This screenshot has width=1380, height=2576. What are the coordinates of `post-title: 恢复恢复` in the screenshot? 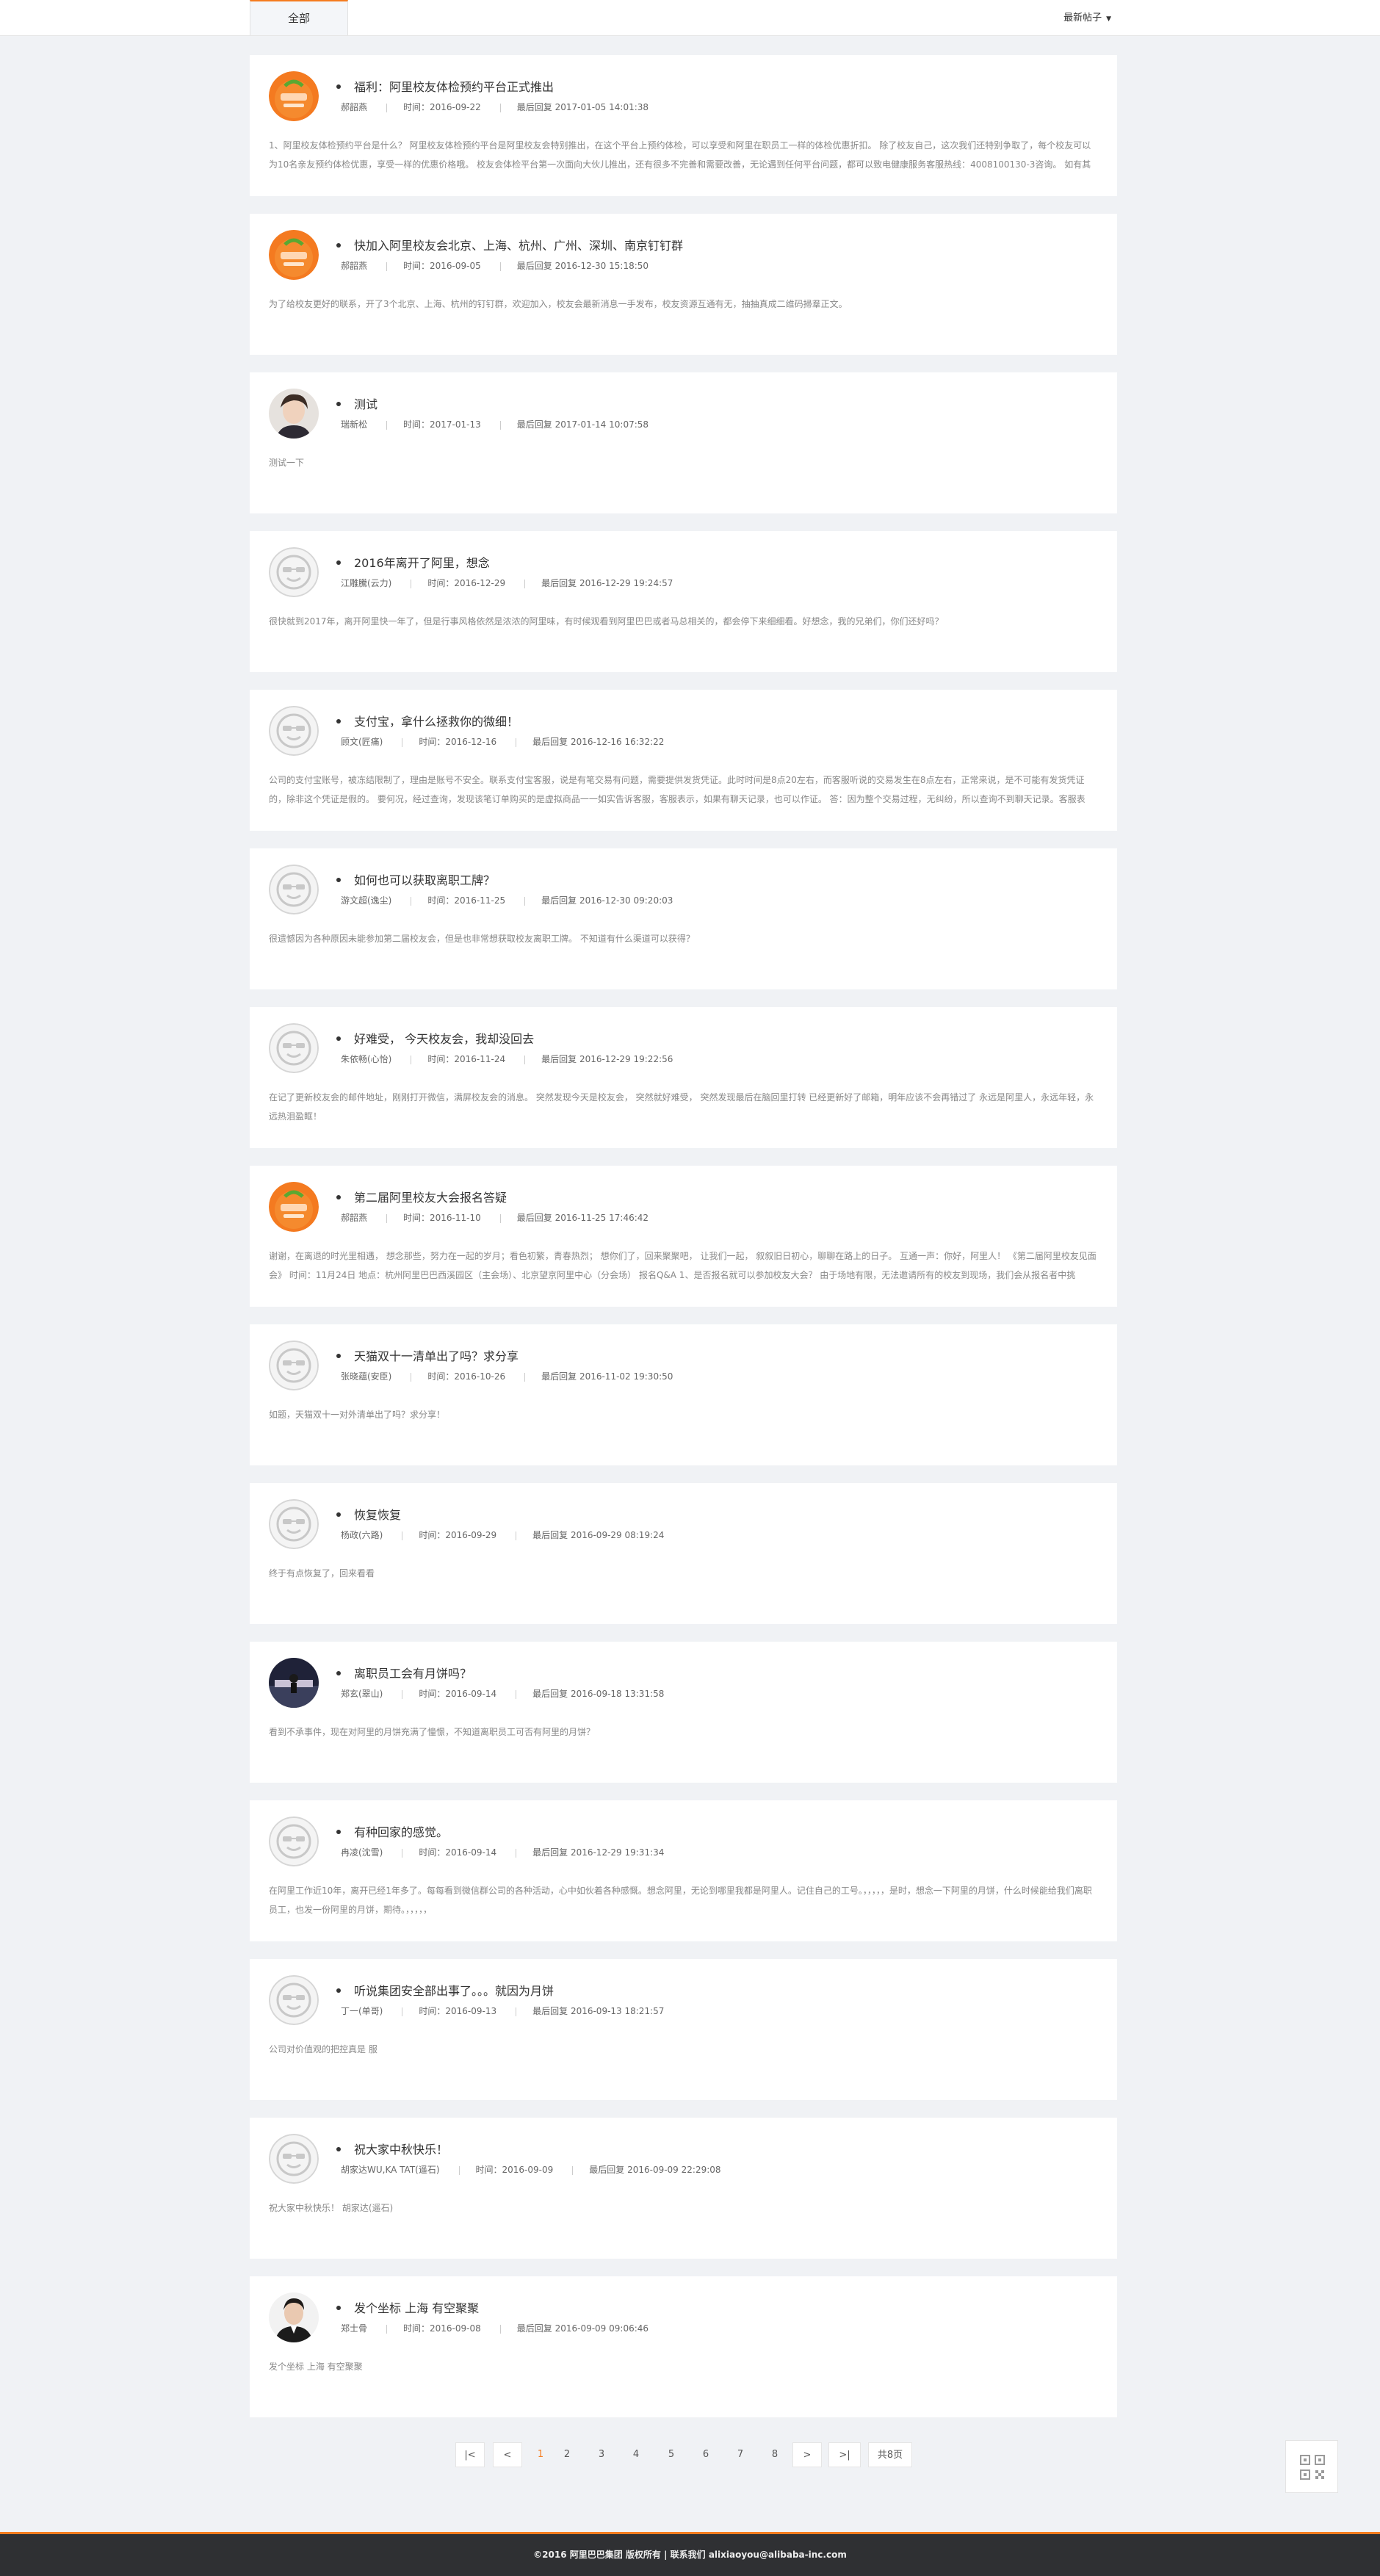 It's located at (378, 1515).